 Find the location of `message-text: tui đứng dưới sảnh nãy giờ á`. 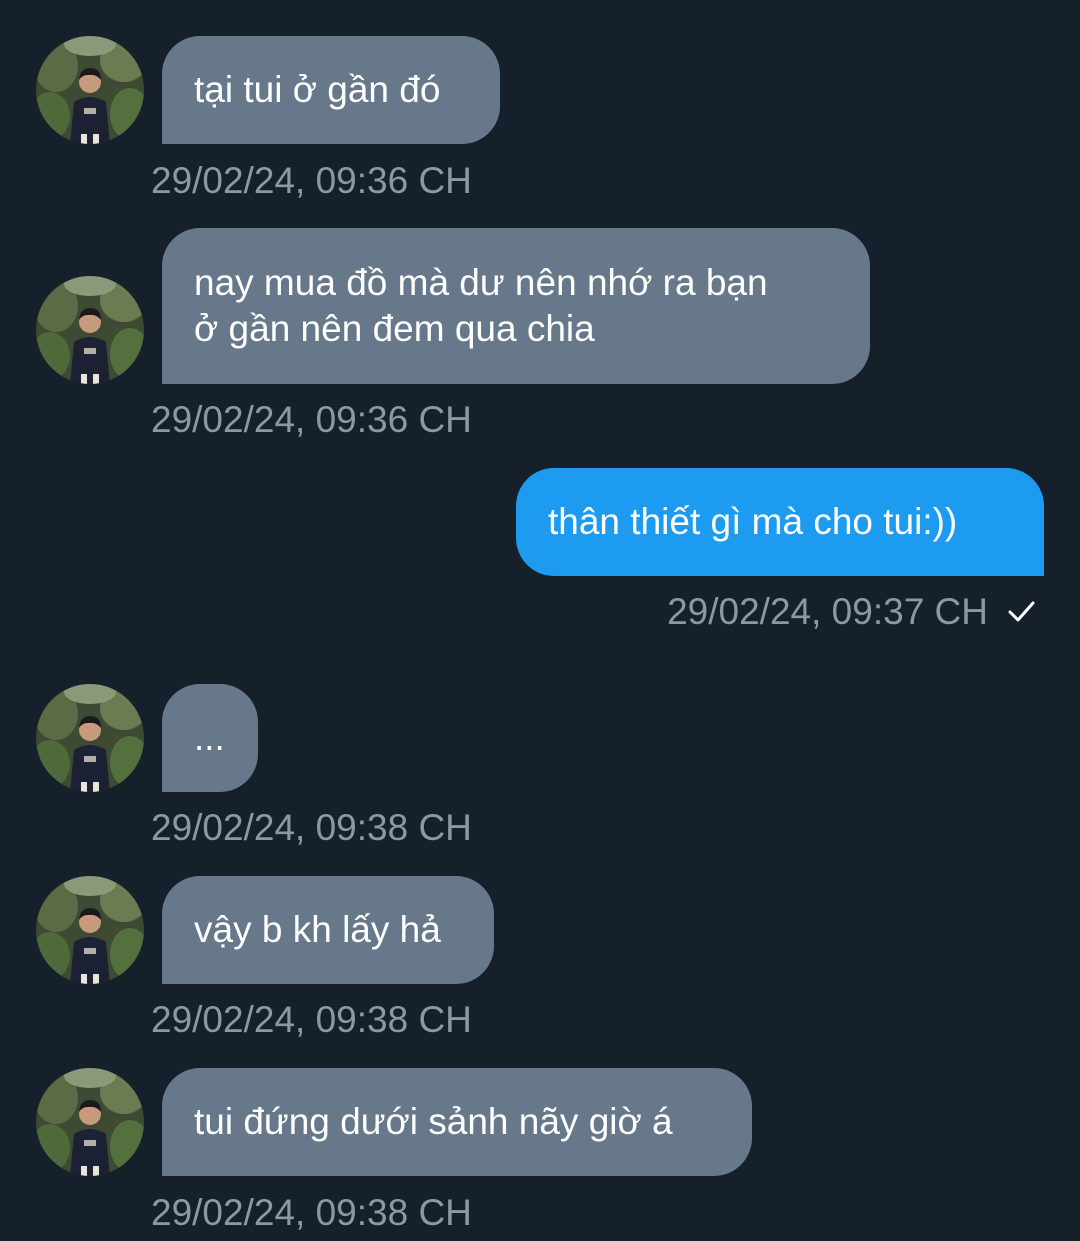

message-text: tui đứng dưới sảnh nãy giờ á is located at coordinates (433, 1121).